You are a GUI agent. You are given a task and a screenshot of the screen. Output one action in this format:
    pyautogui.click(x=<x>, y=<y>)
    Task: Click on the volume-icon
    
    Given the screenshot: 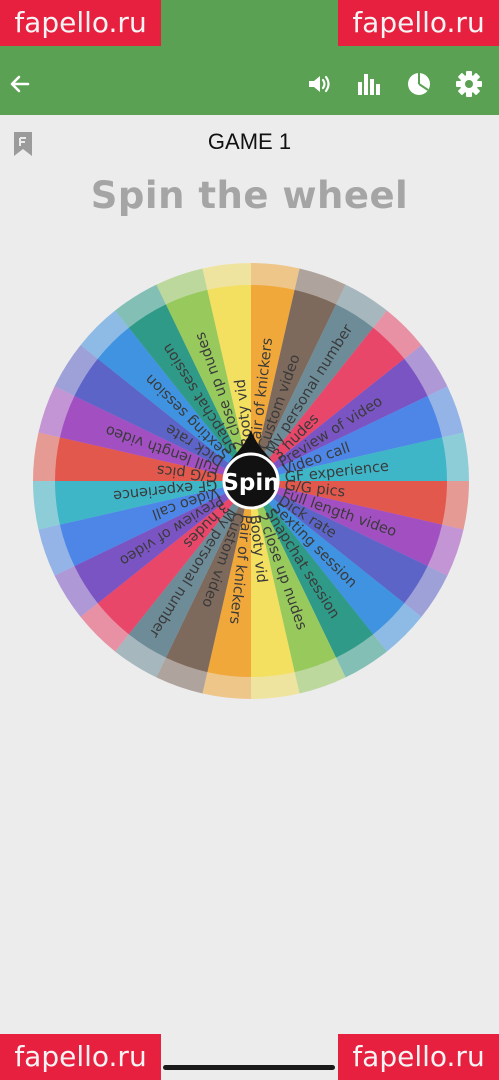 What is the action you would take?
    pyautogui.click(x=319, y=84)
    